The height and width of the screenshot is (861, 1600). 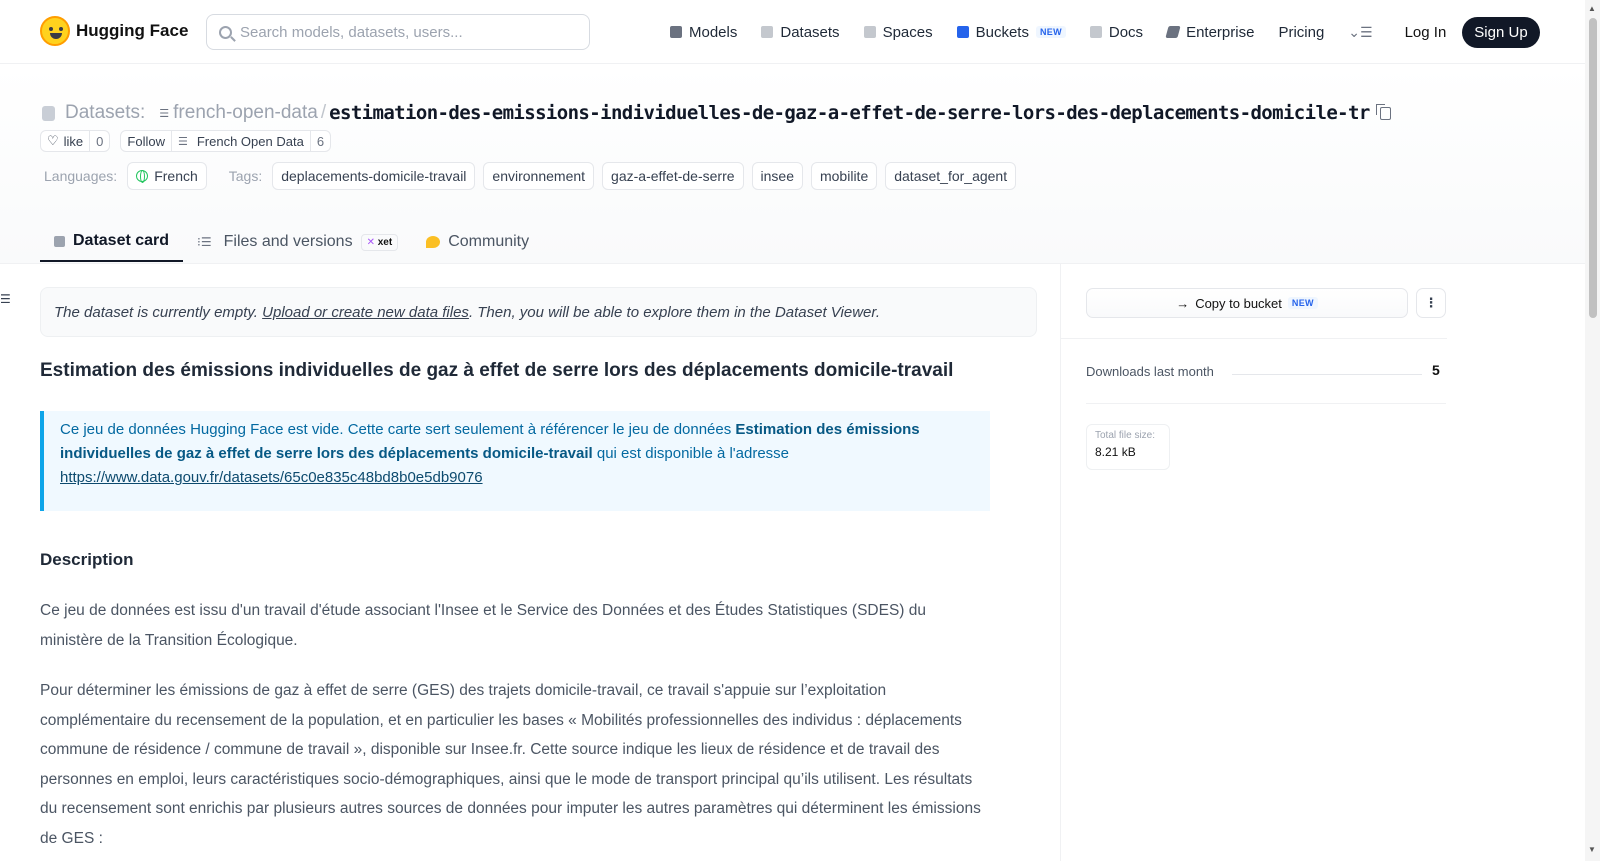 I want to click on nav-enterprise: Enterprise, so click(x=1210, y=32).